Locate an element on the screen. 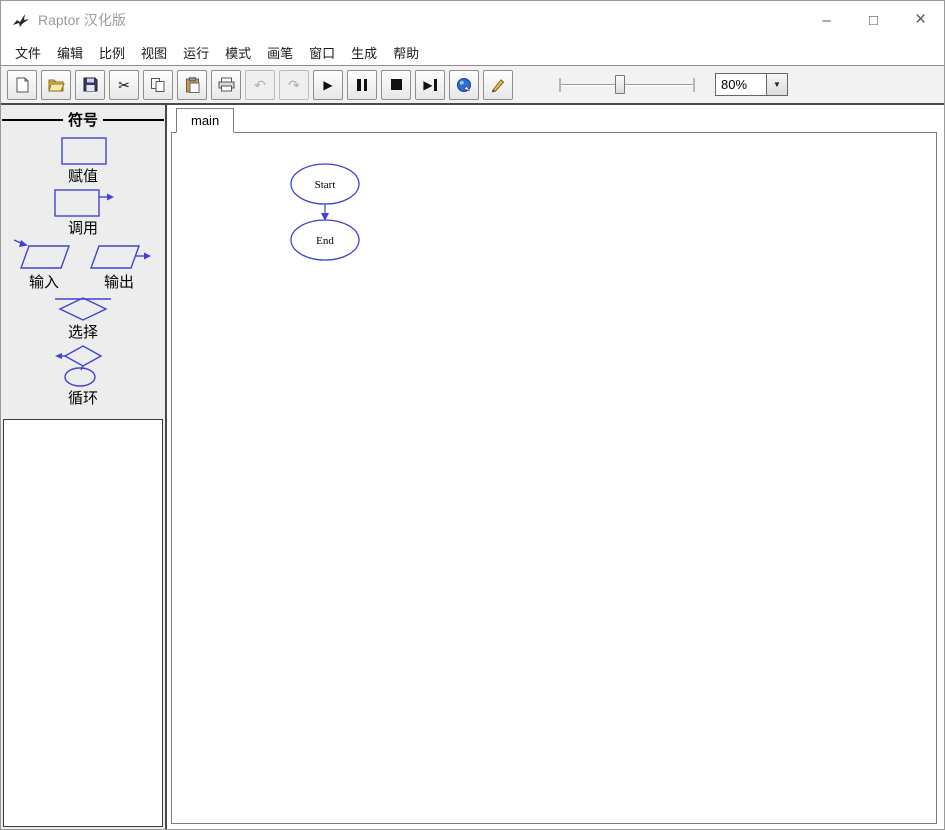  symbol-loop: 循环 is located at coordinates (83, 375).